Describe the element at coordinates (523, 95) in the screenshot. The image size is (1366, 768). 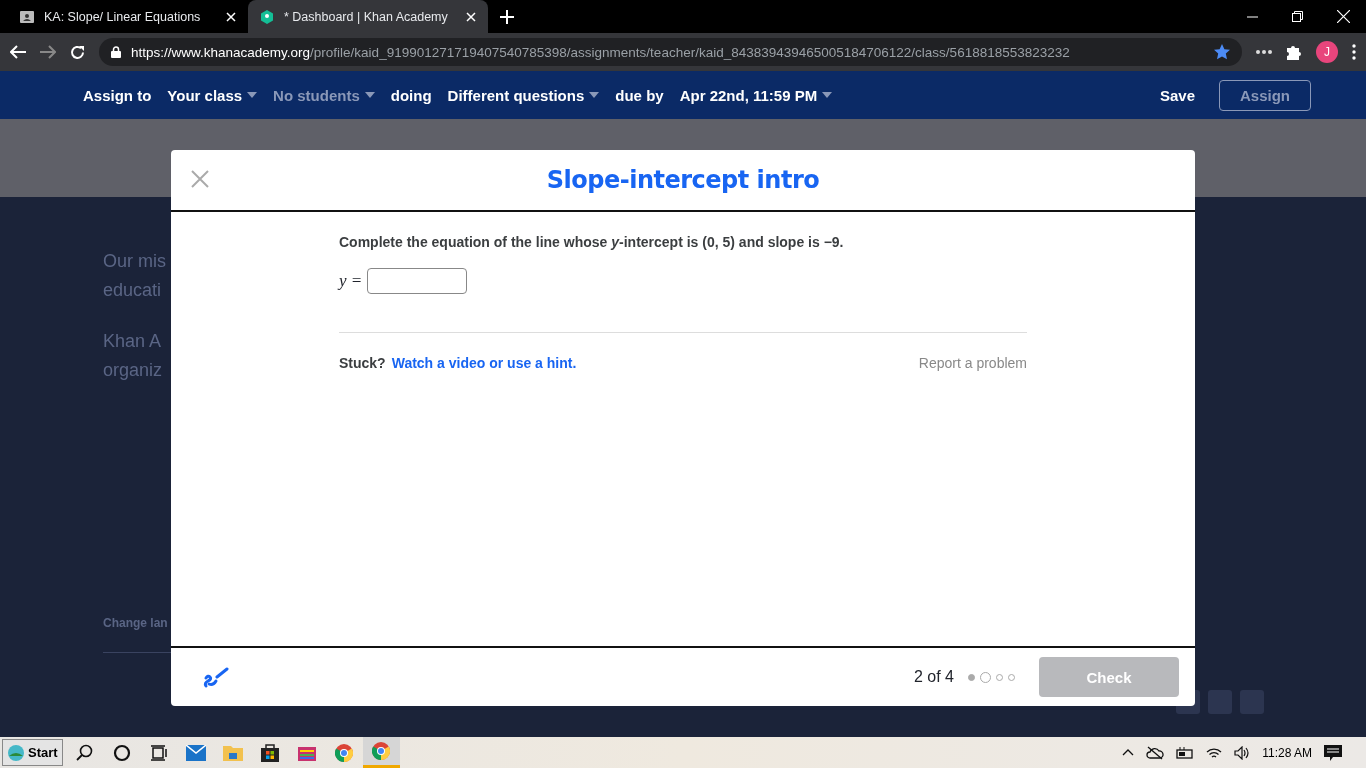
I see `assign-dropdown: Different questions` at that location.